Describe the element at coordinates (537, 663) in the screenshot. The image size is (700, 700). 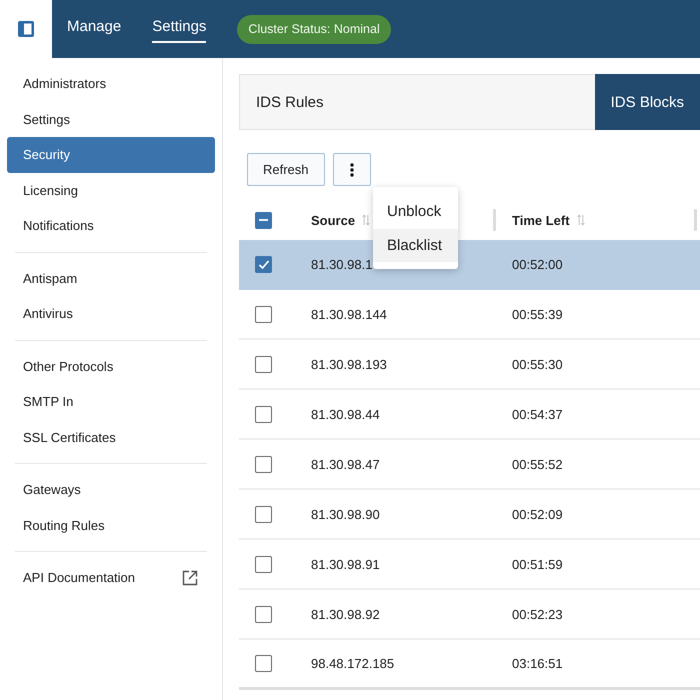
I see `table-cell: 03:16:51` at that location.